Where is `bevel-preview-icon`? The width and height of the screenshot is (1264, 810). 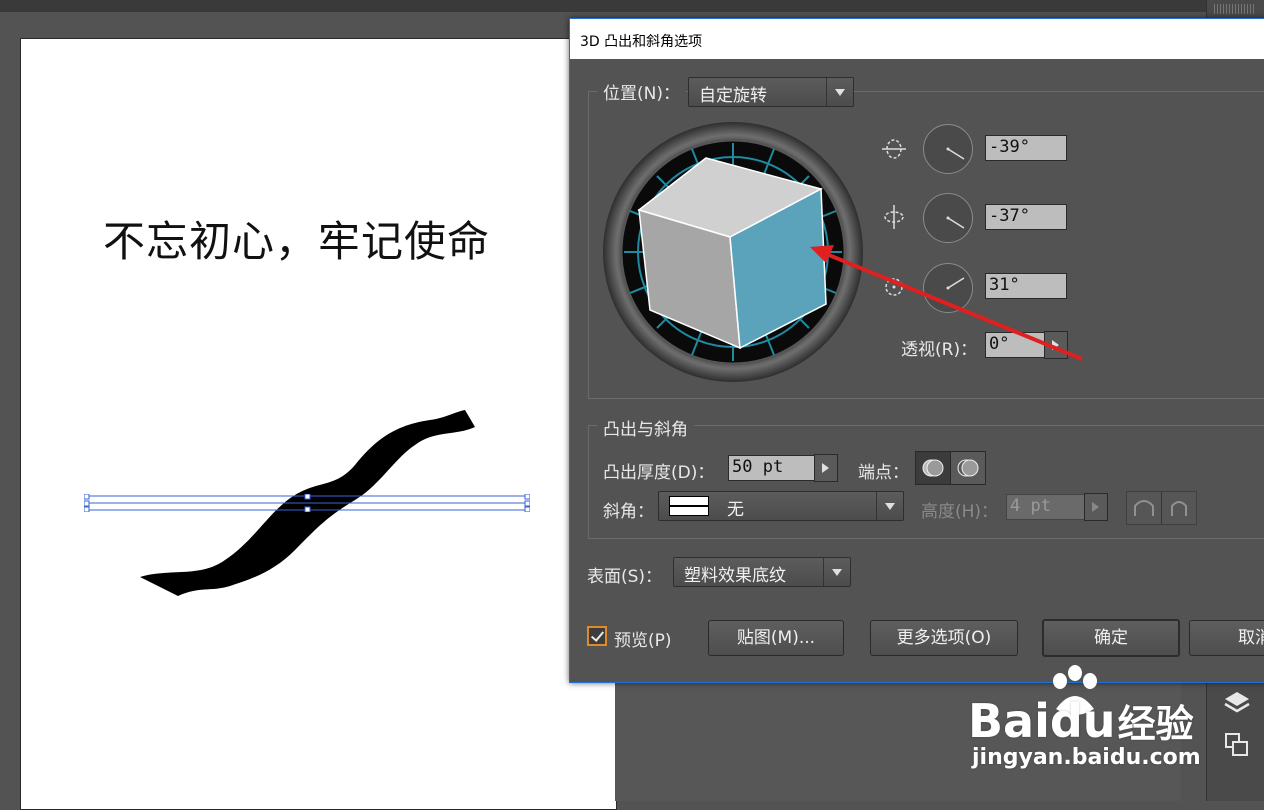
bevel-preview-icon is located at coordinates (689, 506).